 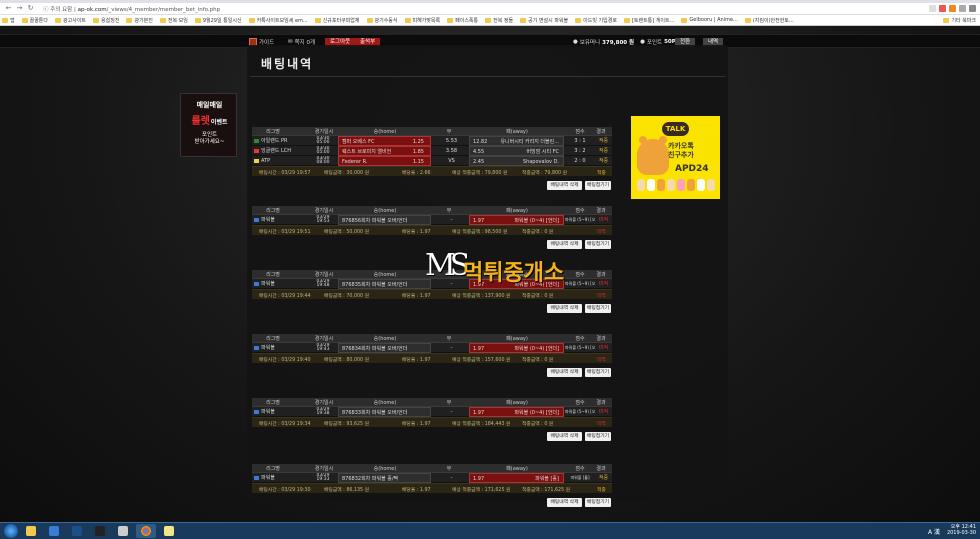 I want to click on match-datetime: 03/30 05:00, so click(x=323, y=140).